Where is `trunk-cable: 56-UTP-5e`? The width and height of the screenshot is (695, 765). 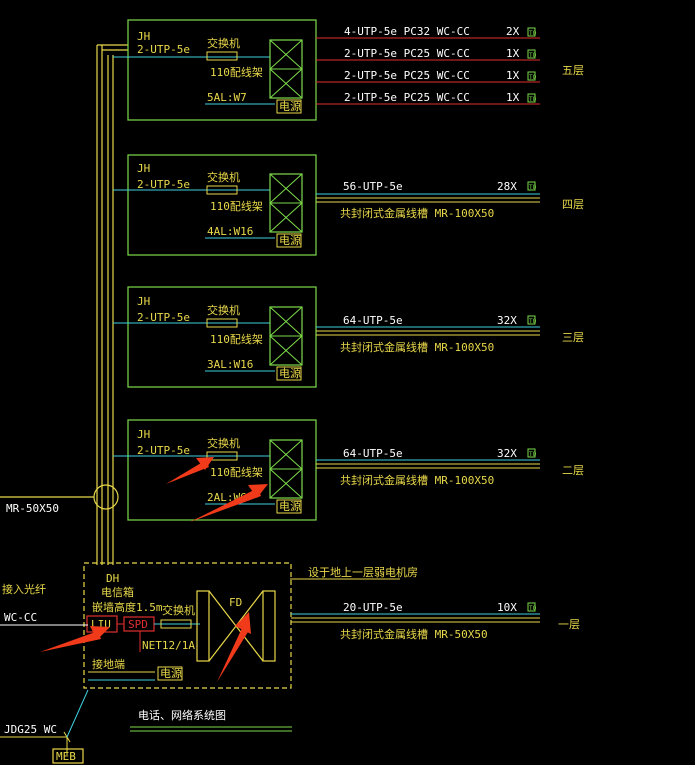
trunk-cable: 56-UTP-5e is located at coordinates (373, 186).